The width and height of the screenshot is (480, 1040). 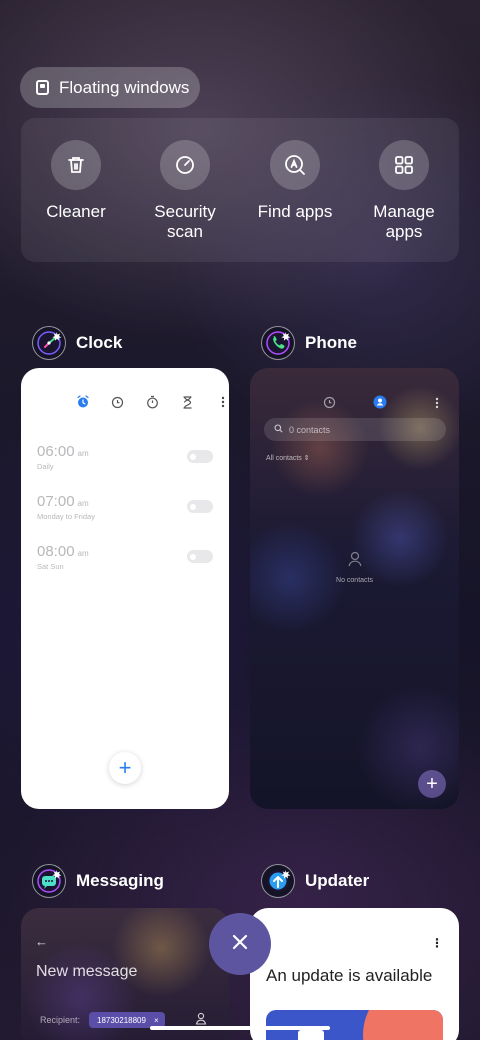 What do you see at coordinates (124, 87) in the screenshot?
I see `floating-windows-label: Floating windows` at bounding box center [124, 87].